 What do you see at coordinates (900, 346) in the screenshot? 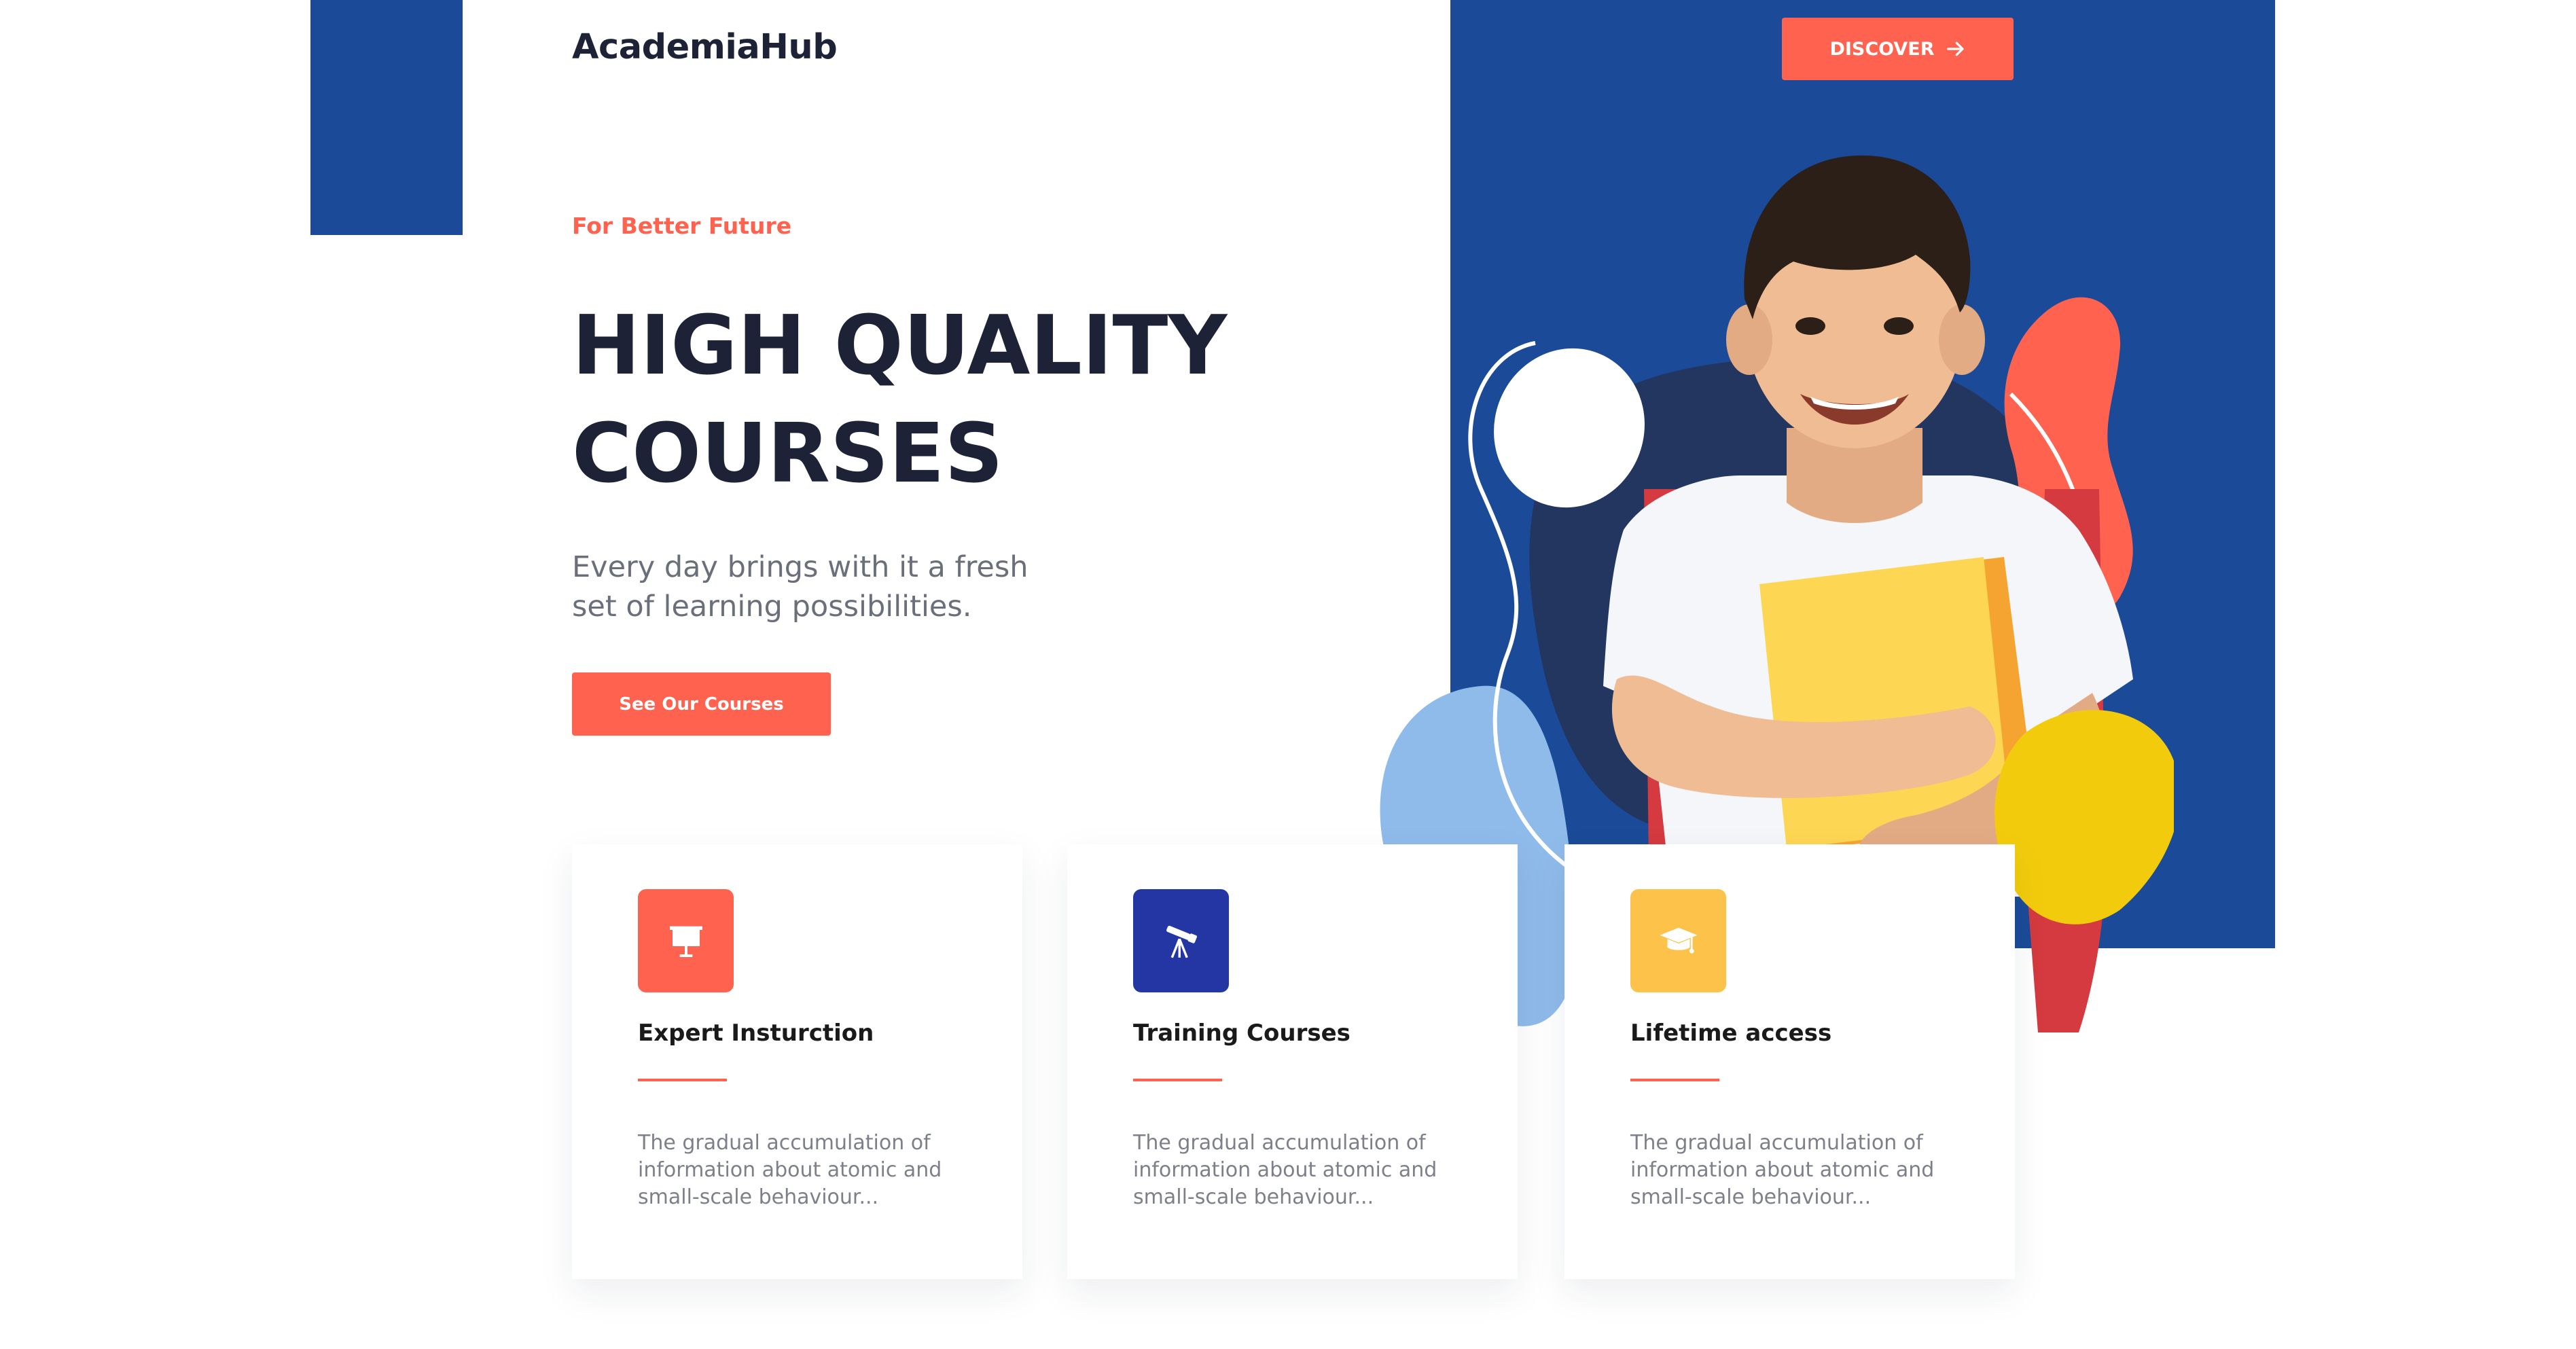
I see `headline-line-1: HIGH QUALITY` at bounding box center [900, 346].